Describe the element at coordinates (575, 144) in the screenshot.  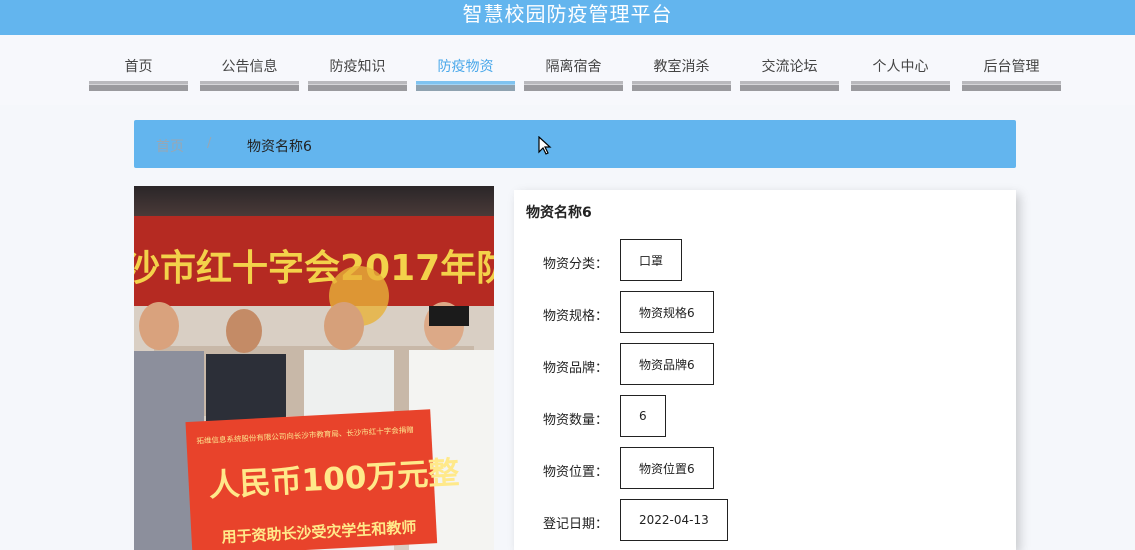
I see `breadcrumb: 首页 / 物资名称6` at that location.